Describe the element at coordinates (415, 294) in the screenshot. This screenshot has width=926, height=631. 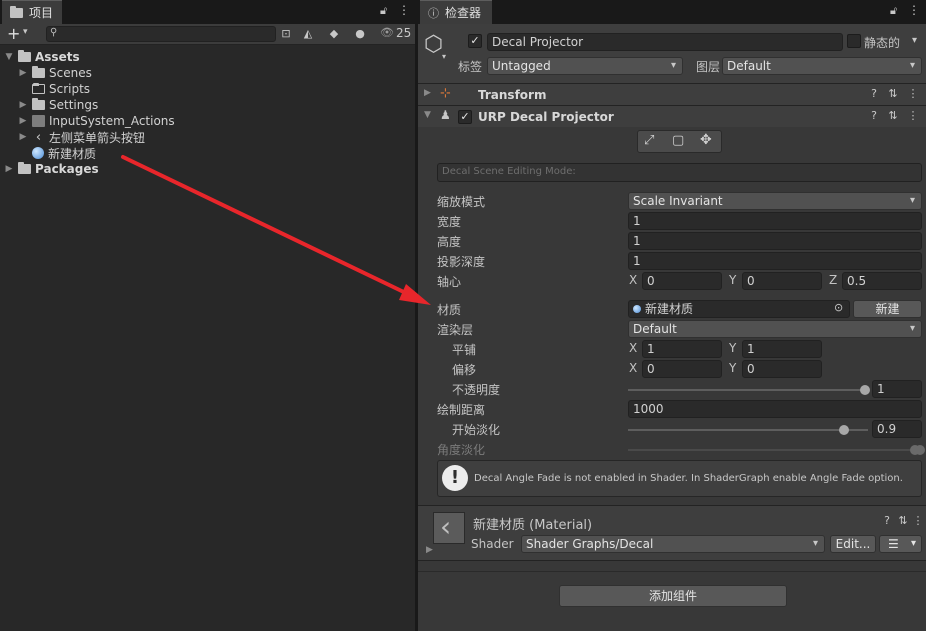
I see `arrow-head` at that location.